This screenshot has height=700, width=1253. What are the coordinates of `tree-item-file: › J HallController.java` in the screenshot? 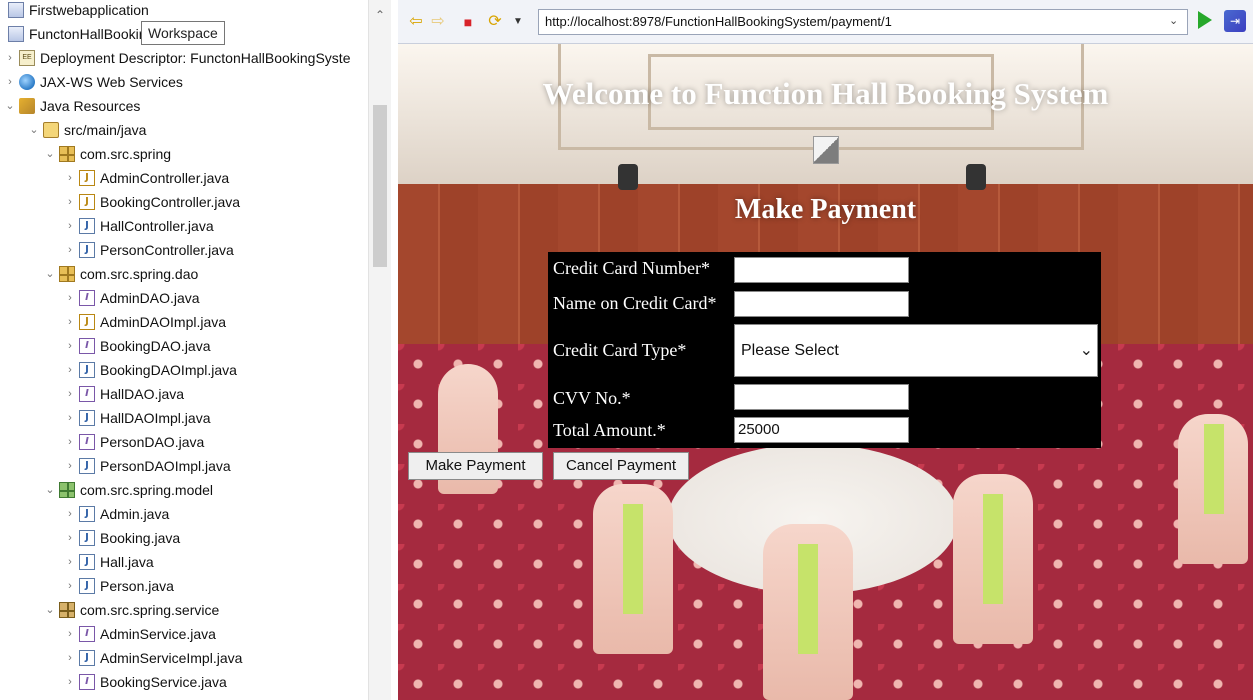 It's located at (139, 226).